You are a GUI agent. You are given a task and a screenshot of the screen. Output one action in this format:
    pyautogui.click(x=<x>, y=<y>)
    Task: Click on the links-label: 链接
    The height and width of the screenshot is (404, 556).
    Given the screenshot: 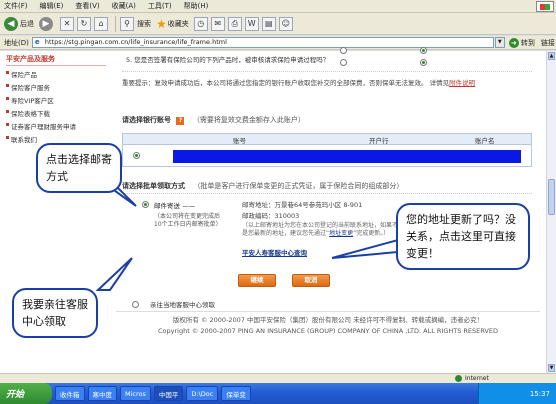 What is the action you would take?
    pyautogui.click(x=548, y=43)
    